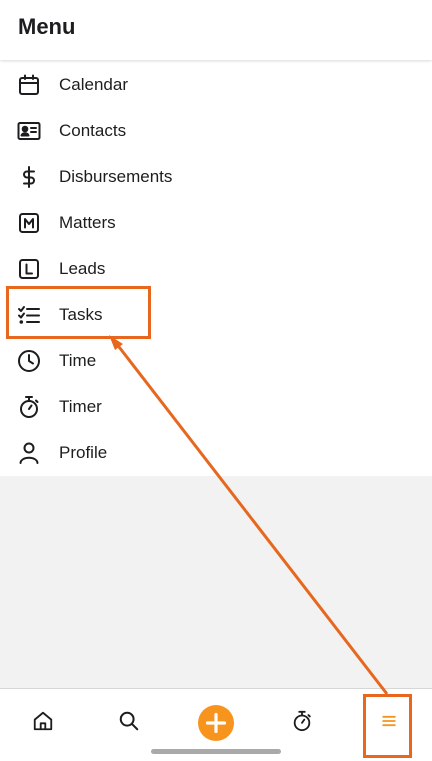 The height and width of the screenshot is (761, 432). Describe the element at coordinates (29, 223) in the screenshot. I see `m-box-icon` at that location.